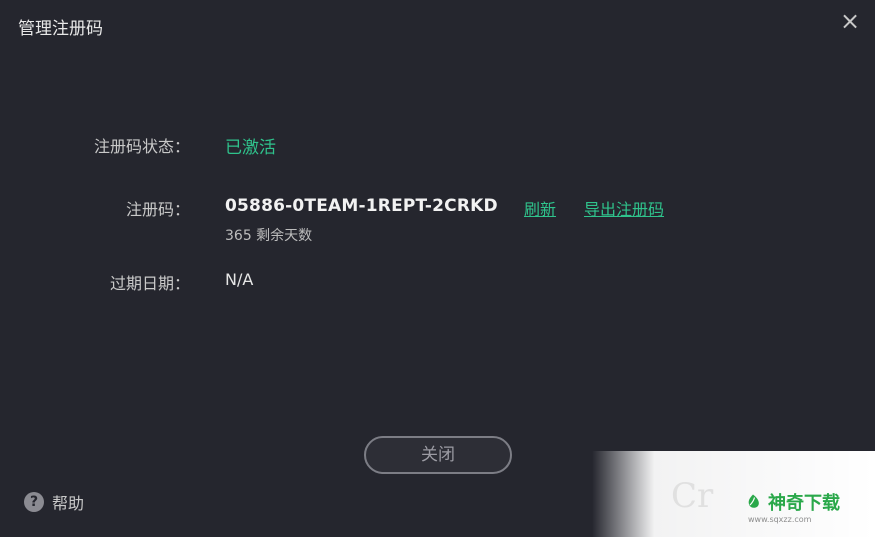 This screenshot has width=875, height=537. What do you see at coordinates (68, 503) in the screenshot?
I see `help-label: 帮助` at bounding box center [68, 503].